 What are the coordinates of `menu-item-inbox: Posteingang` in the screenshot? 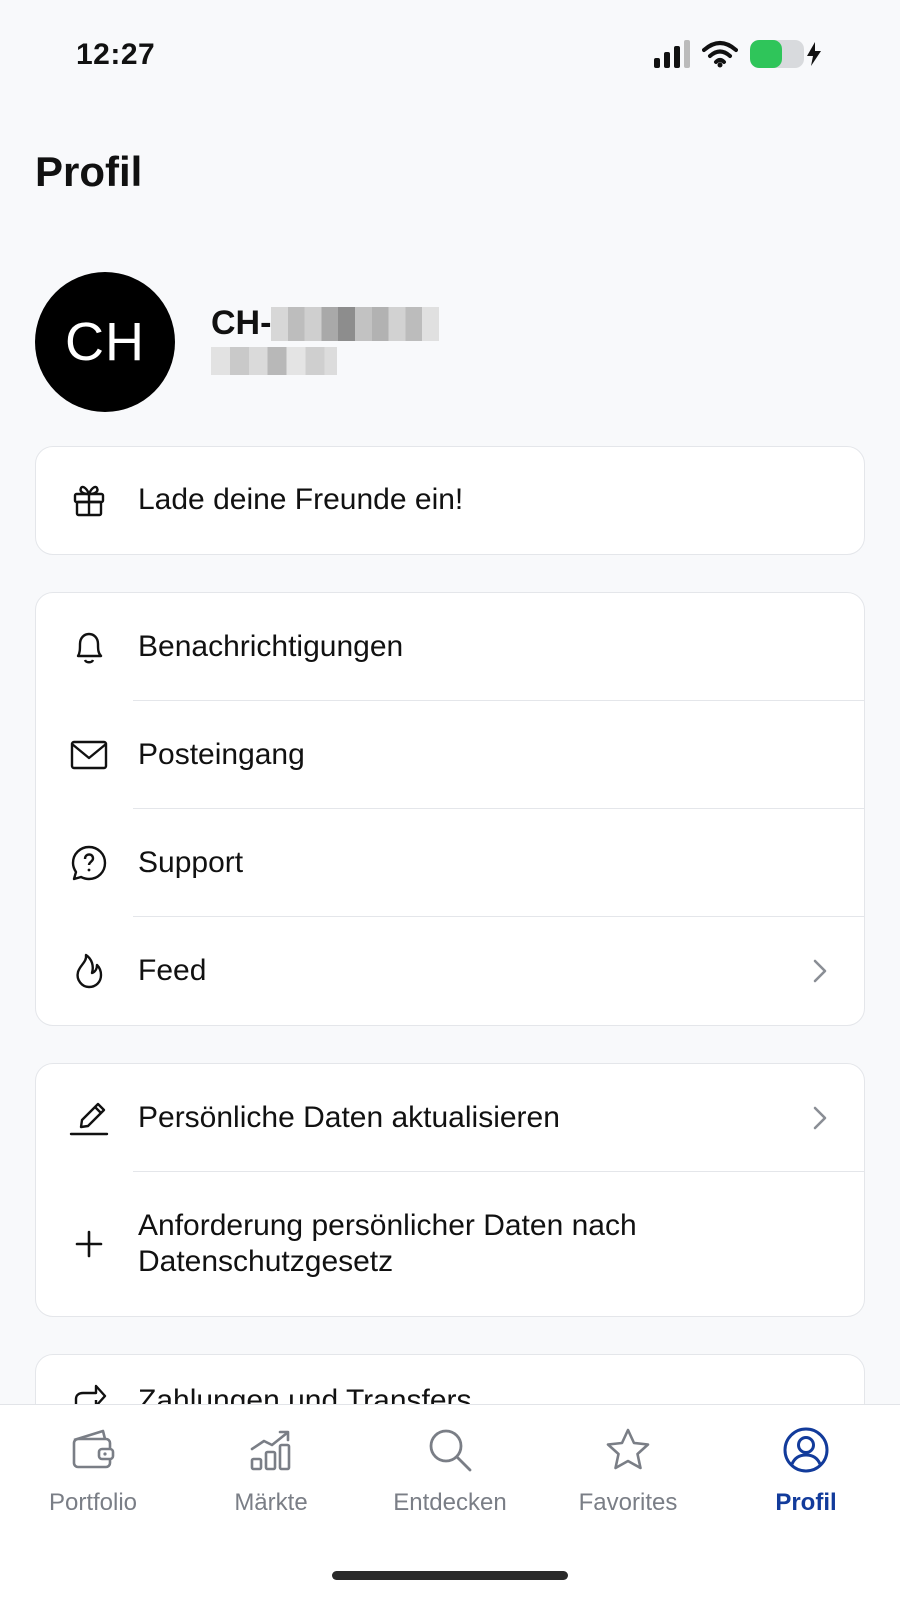 It's located at (450, 755).